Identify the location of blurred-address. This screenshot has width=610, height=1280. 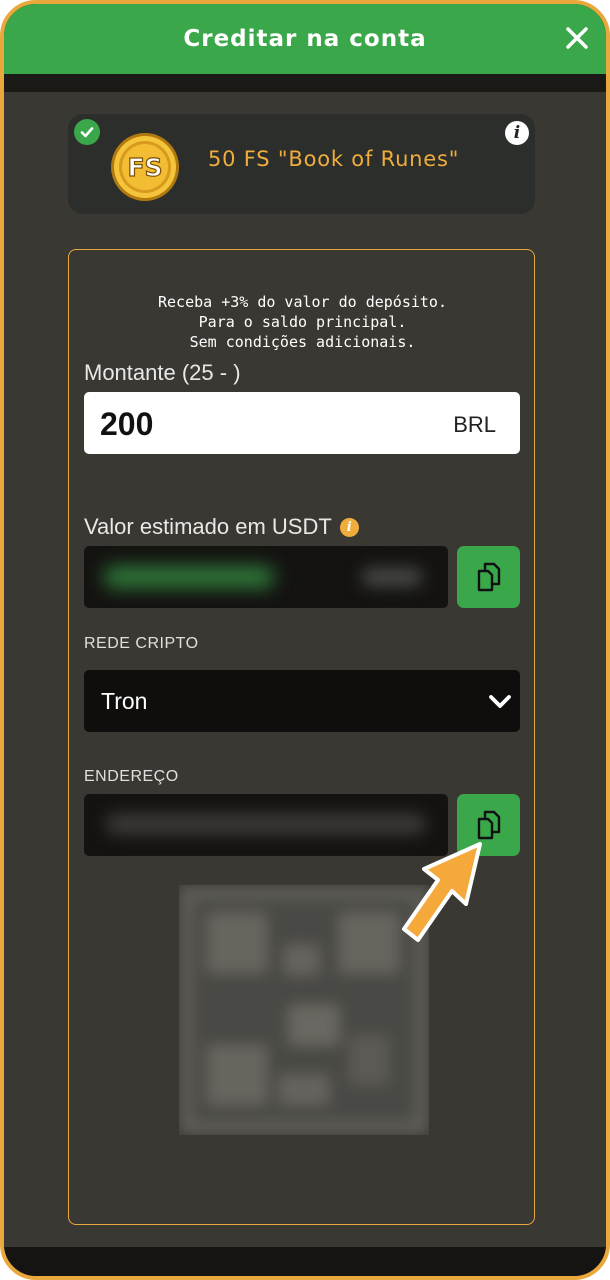
(266, 824).